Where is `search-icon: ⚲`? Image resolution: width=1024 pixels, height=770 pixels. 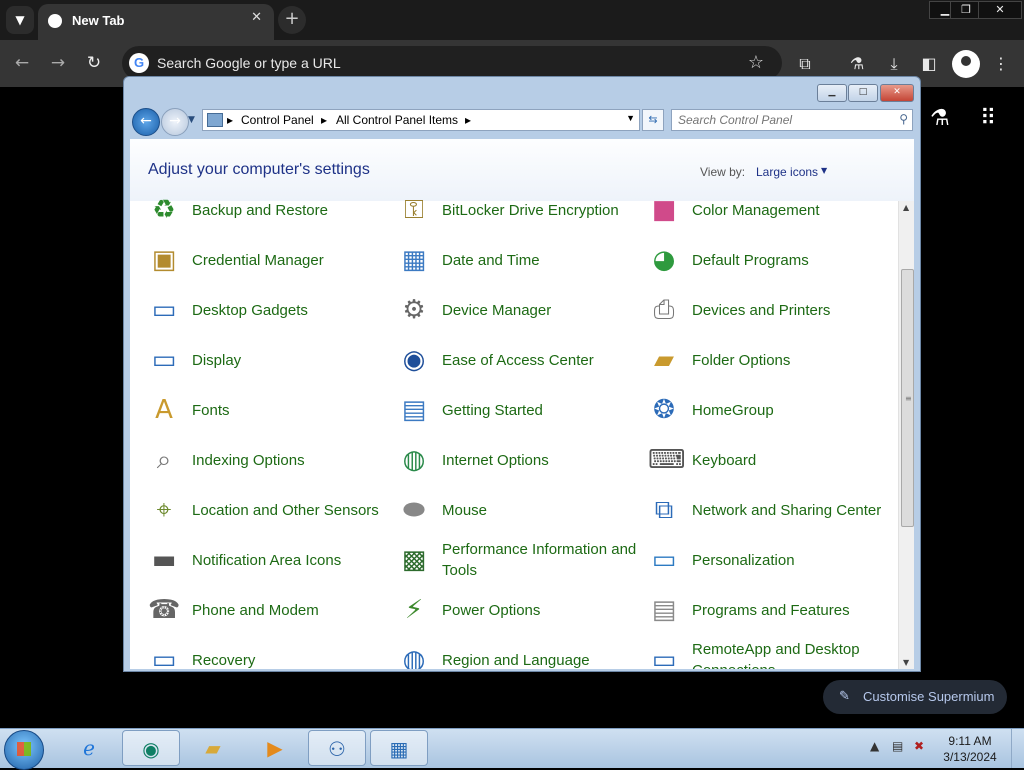 search-icon: ⚲ is located at coordinates (903, 119).